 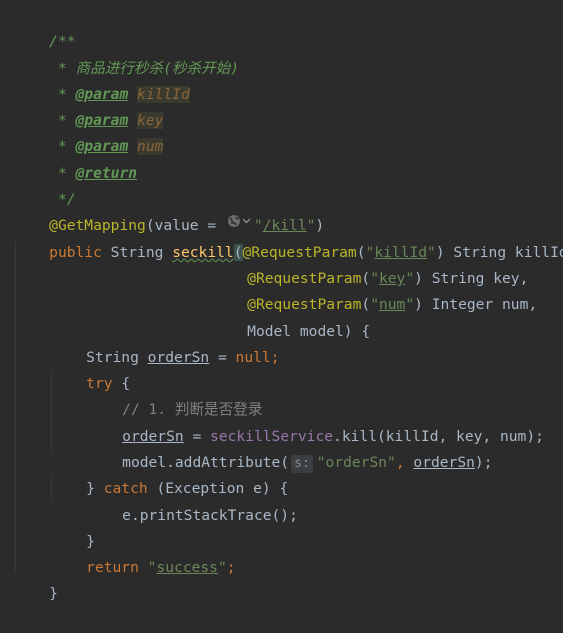 I want to click on string-literal: "orderSn", so click(x=356, y=462).